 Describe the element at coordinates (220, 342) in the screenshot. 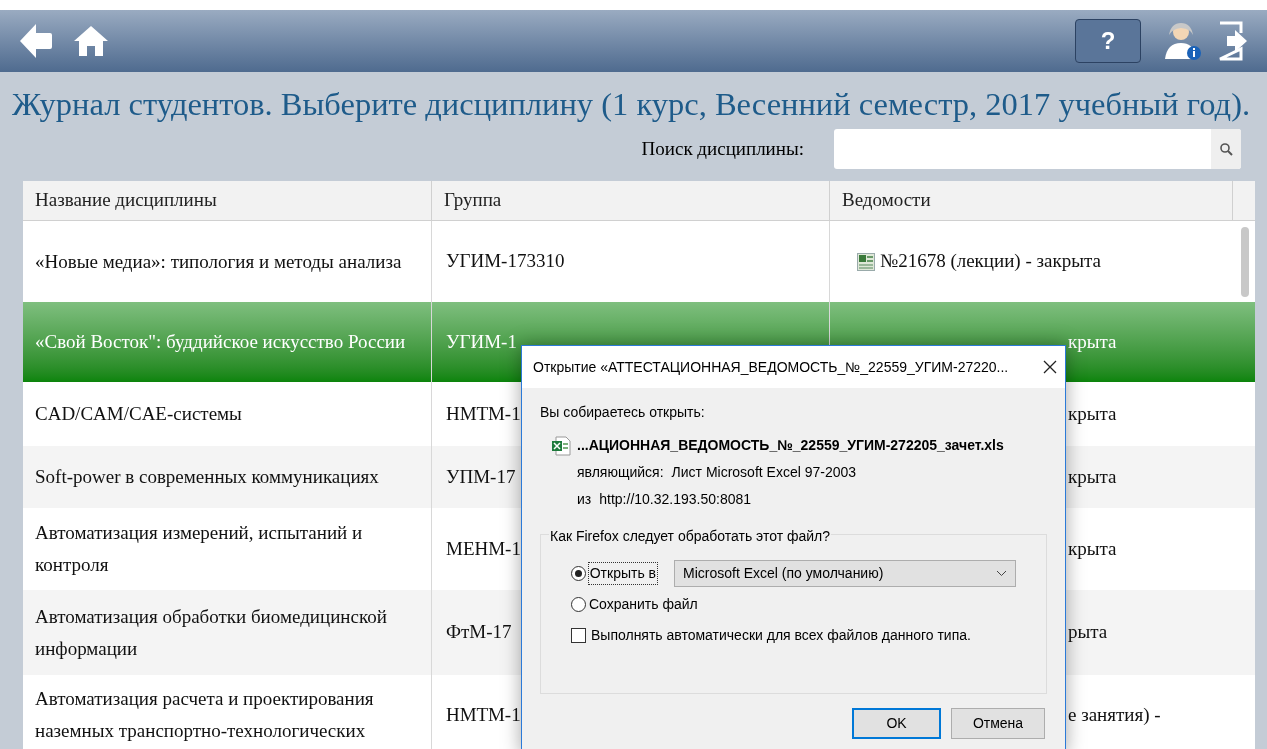

I see `discipline-name: «Свой Восток": буддийское искусство России` at that location.